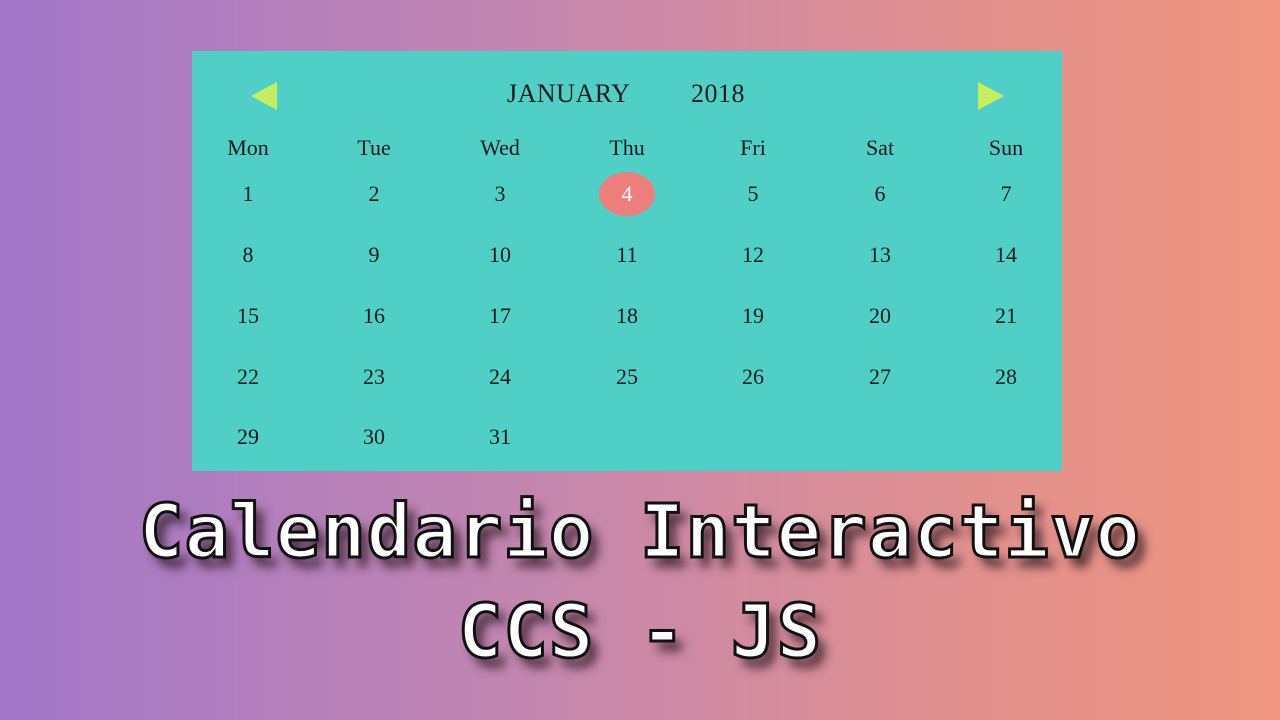 The height and width of the screenshot is (720, 1280). What do you see at coordinates (880, 147) in the screenshot?
I see `weekday-sat: Sat` at bounding box center [880, 147].